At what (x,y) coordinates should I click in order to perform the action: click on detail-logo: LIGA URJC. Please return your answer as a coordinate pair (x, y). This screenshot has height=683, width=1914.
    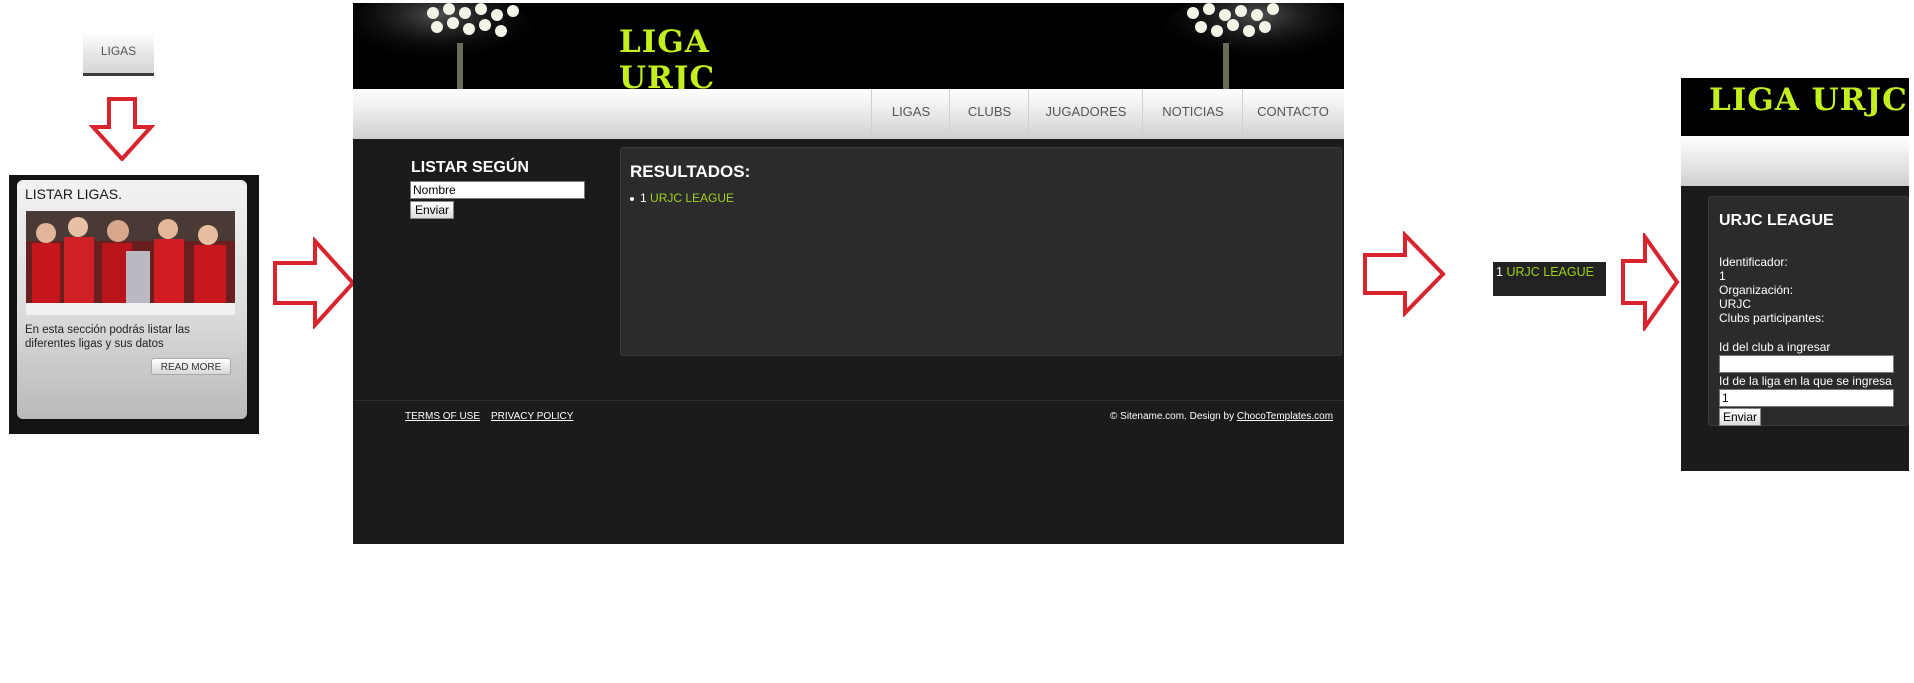
    Looking at the image, I should click on (1808, 100).